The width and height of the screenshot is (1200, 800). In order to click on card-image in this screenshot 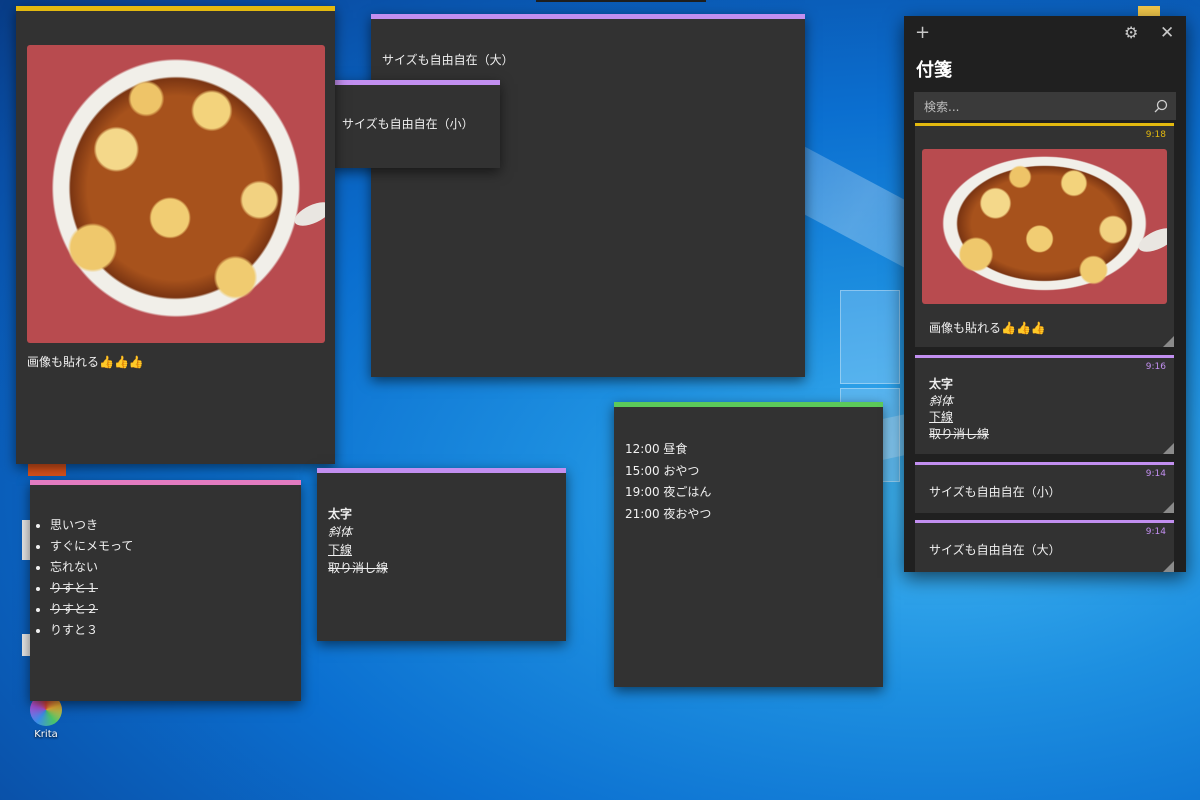, I will do `click(1044, 226)`.